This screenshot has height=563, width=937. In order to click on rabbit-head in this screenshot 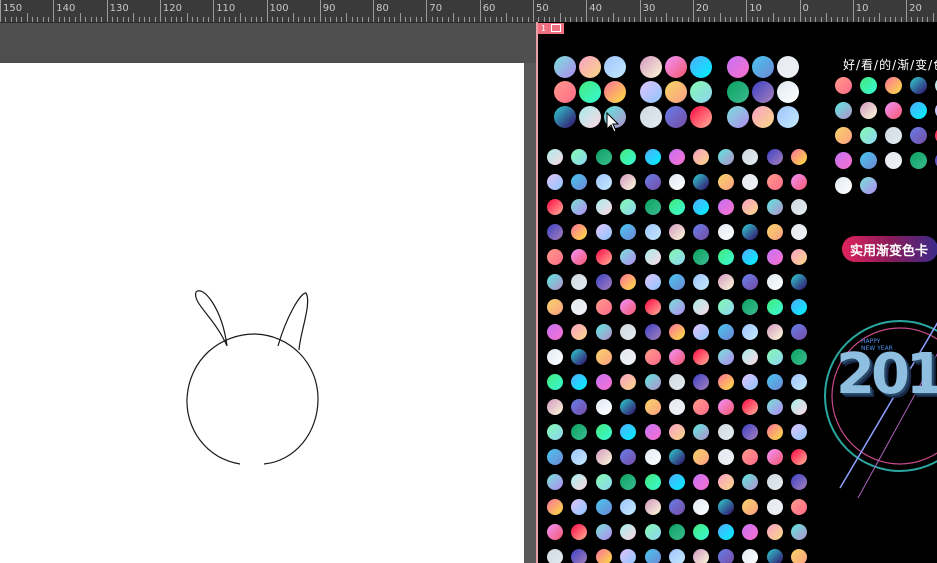, I will do `click(252, 399)`.